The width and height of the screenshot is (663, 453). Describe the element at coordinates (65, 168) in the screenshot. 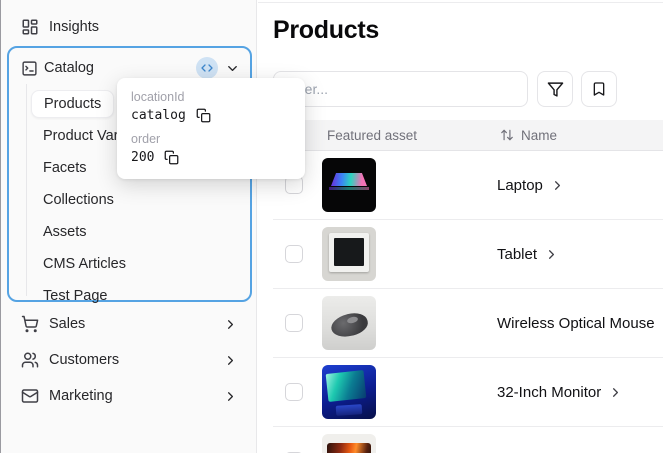

I see `sidebar-item-label: Facets` at that location.